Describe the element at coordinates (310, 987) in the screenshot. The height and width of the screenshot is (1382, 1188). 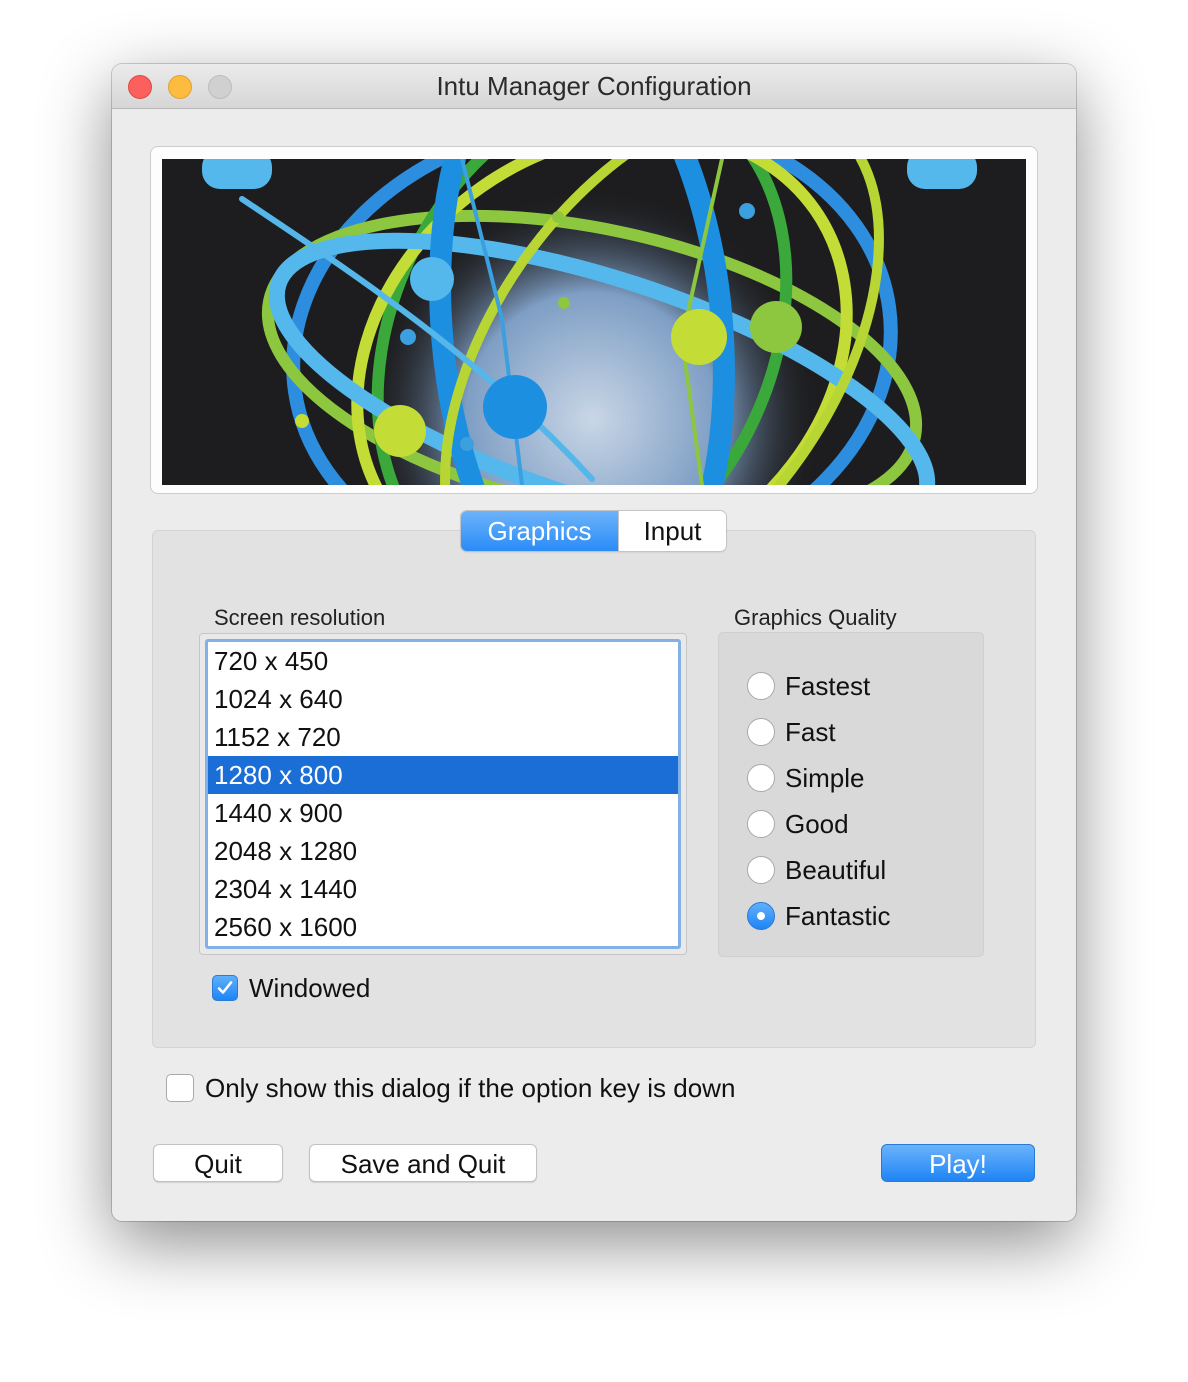
I see `windowed-label: Windowed` at that location.